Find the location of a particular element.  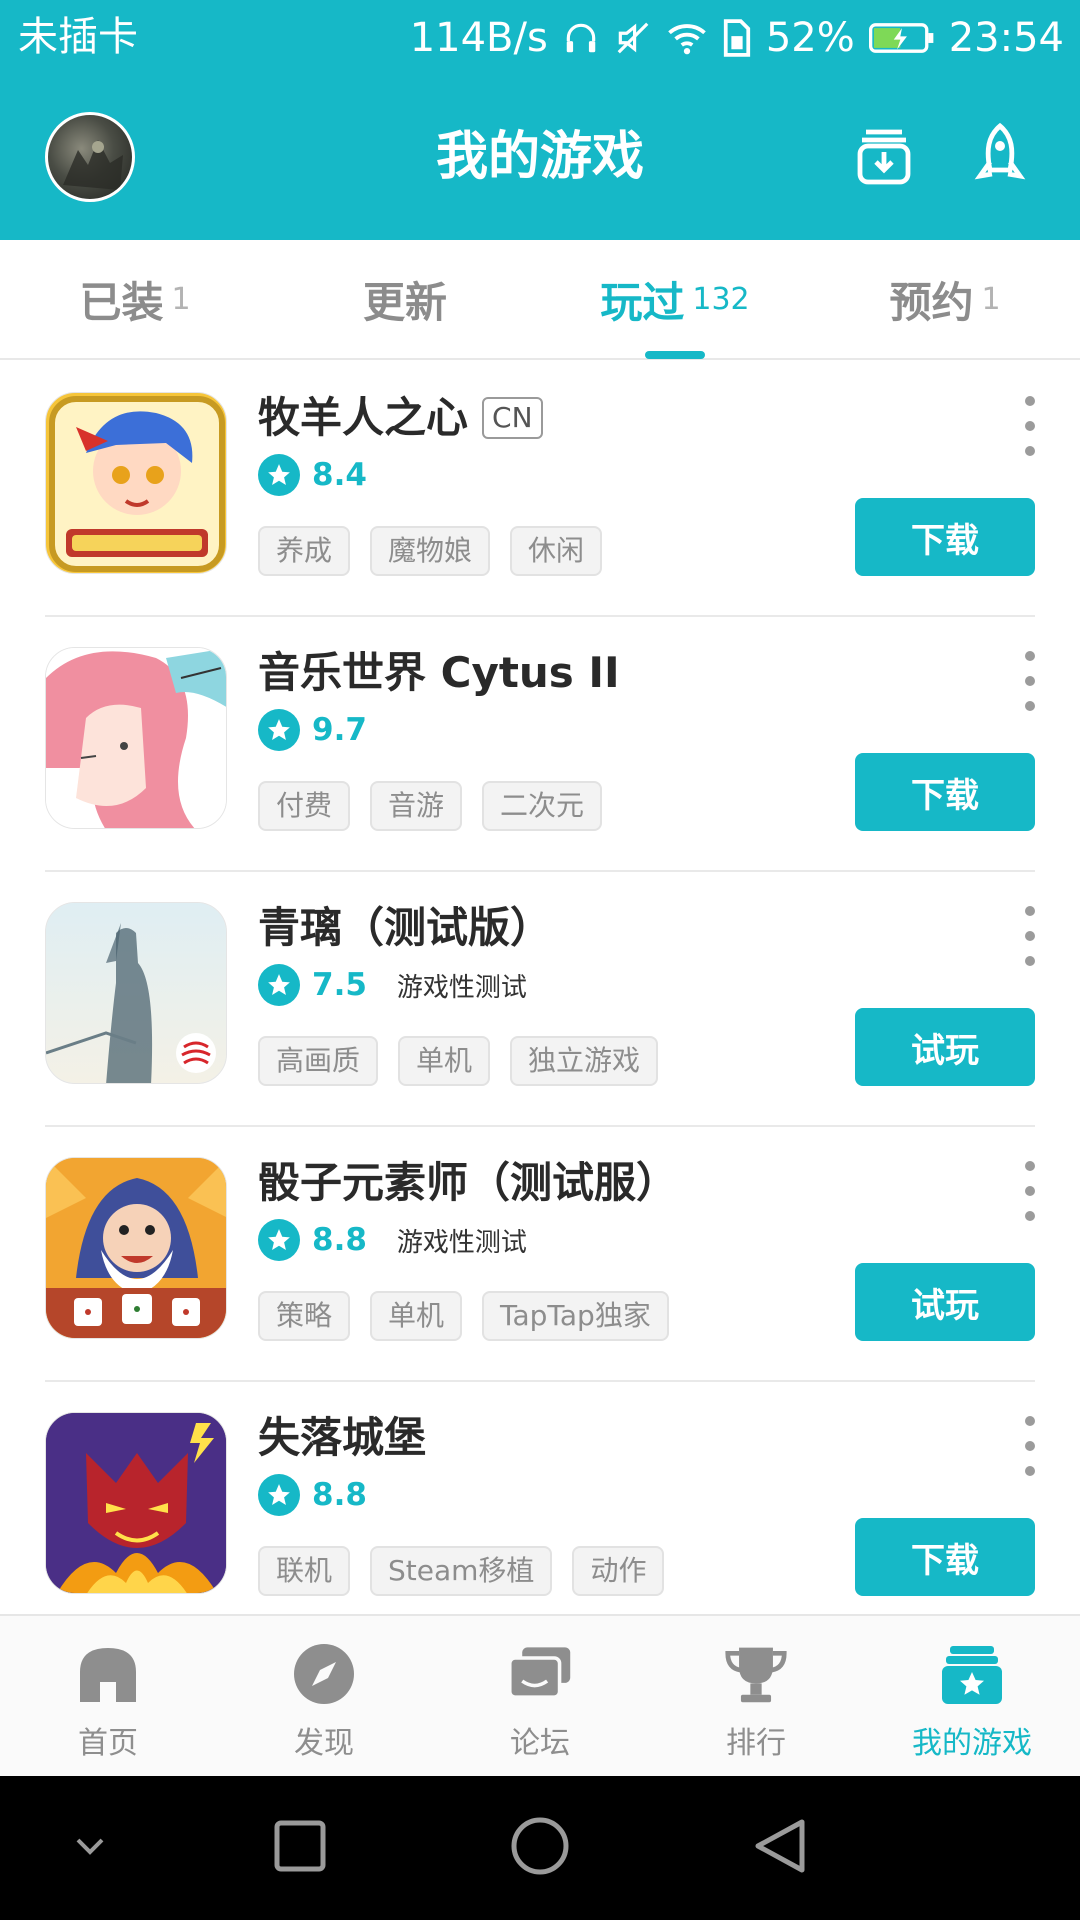

tag: 付费 is located at coordinates (304, 806).